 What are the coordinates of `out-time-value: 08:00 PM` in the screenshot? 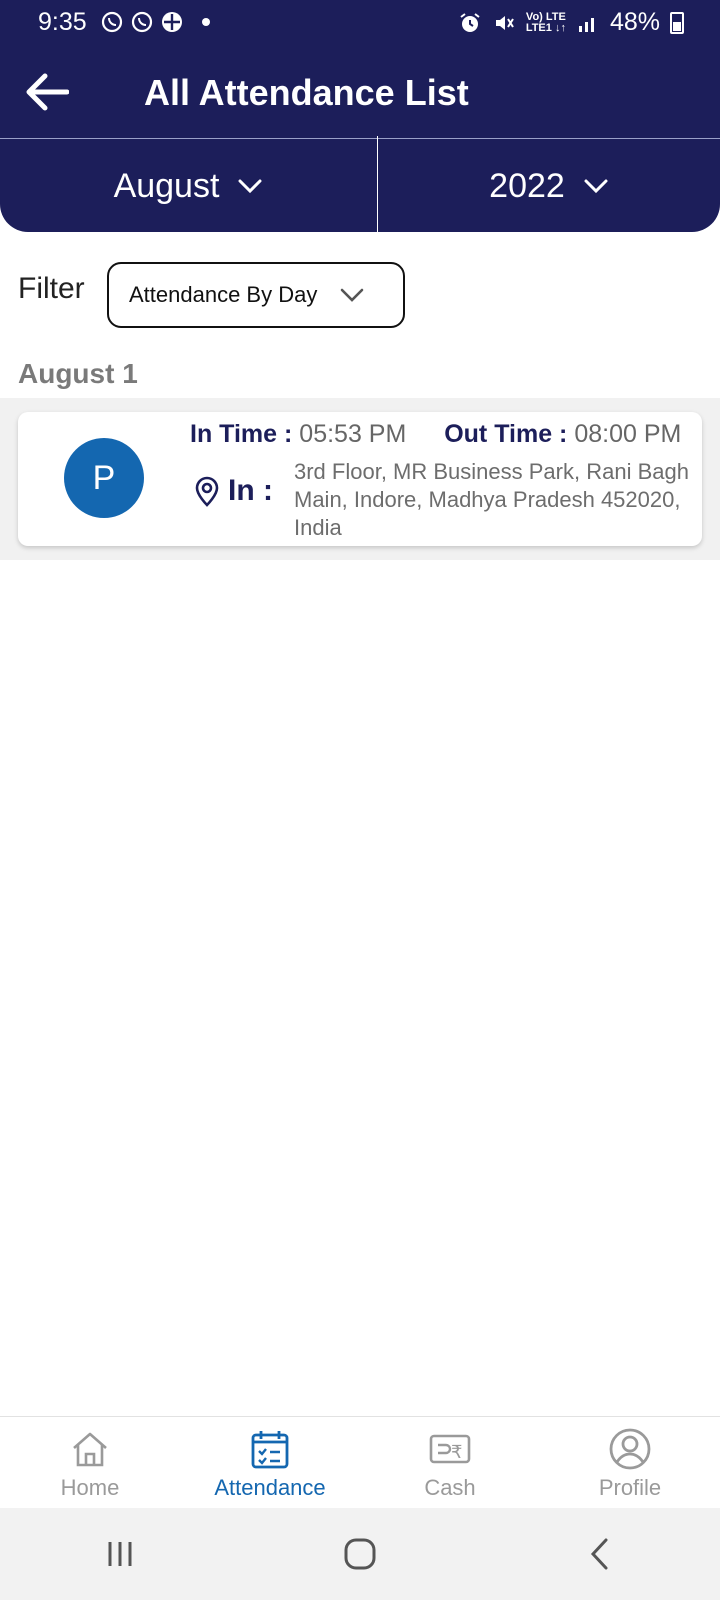 It's located at (628, 434).